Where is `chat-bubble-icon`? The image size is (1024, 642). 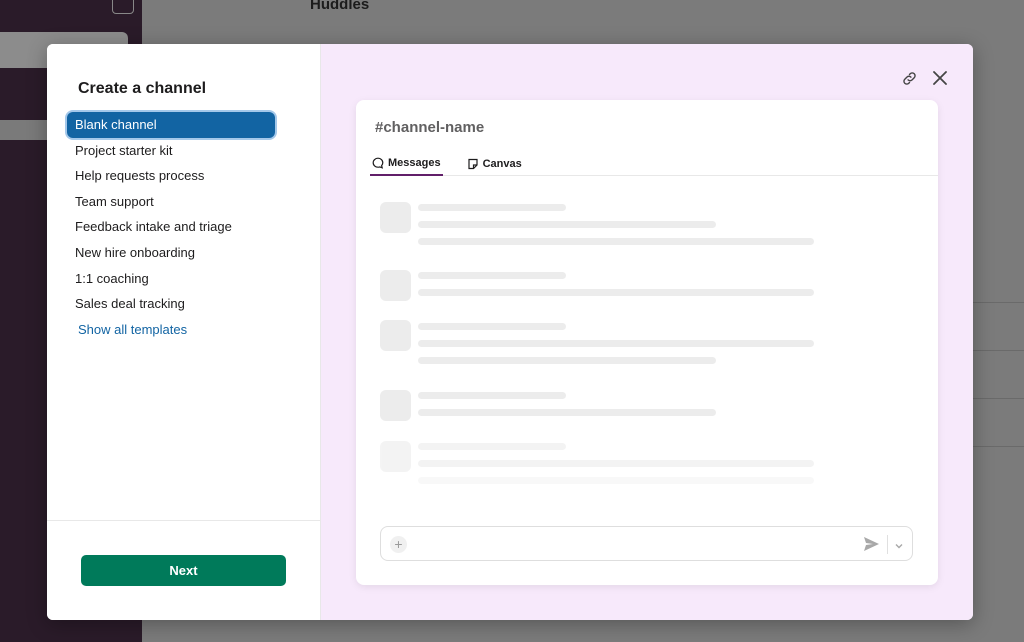 chat-bubble-icon is located at coordinates (378, 163).